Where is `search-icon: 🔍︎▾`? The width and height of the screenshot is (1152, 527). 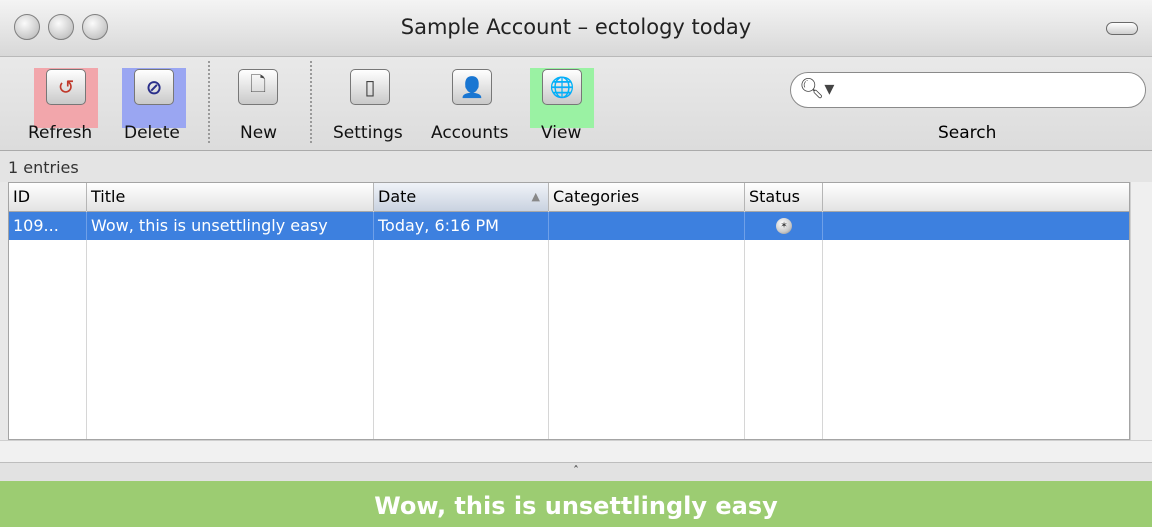
search-icon: 🔍︎▾ is located at coordinates (816, 88).